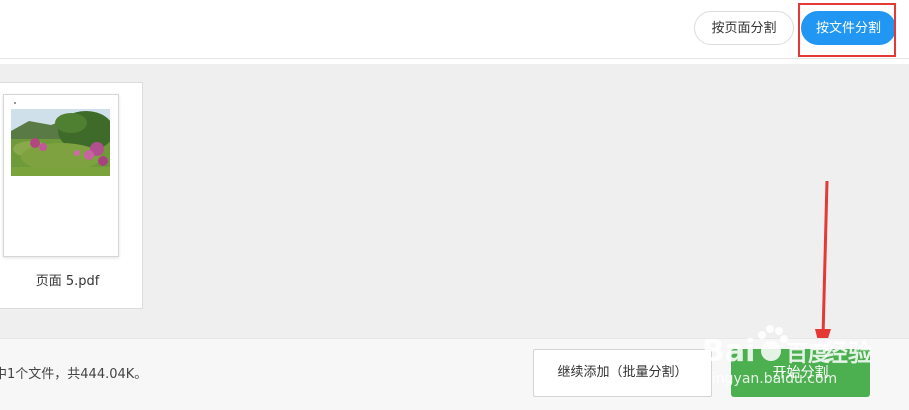  Describe the element at coordinates (744, 28) in the screenshot. I see `split-by-page-button: 按页面分割` at that location.